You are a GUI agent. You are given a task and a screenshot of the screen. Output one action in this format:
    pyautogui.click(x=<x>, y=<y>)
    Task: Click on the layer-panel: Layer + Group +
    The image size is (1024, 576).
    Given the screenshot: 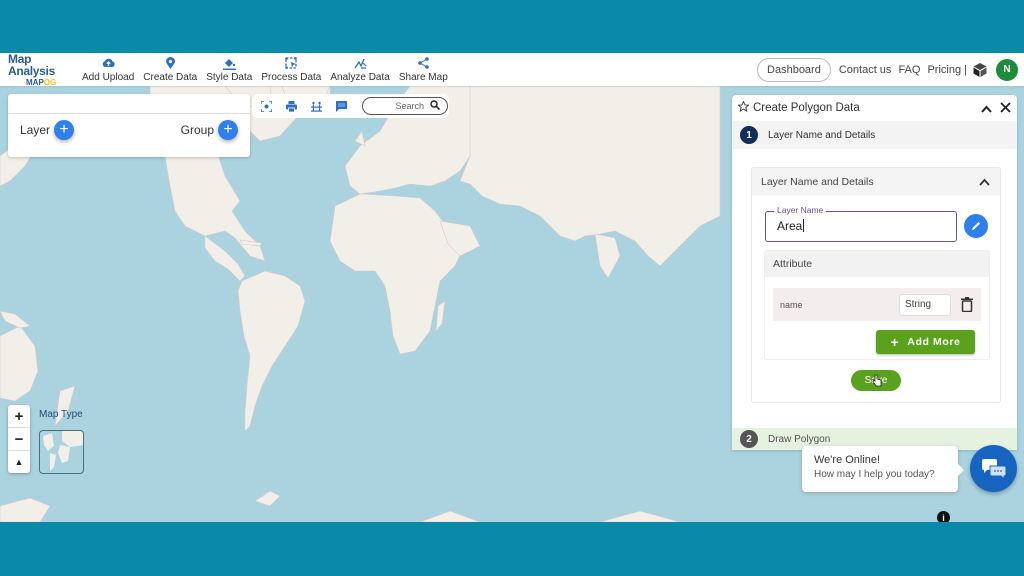 What is the action you would take?
    pyautogui.click(x=129, y=125)
    